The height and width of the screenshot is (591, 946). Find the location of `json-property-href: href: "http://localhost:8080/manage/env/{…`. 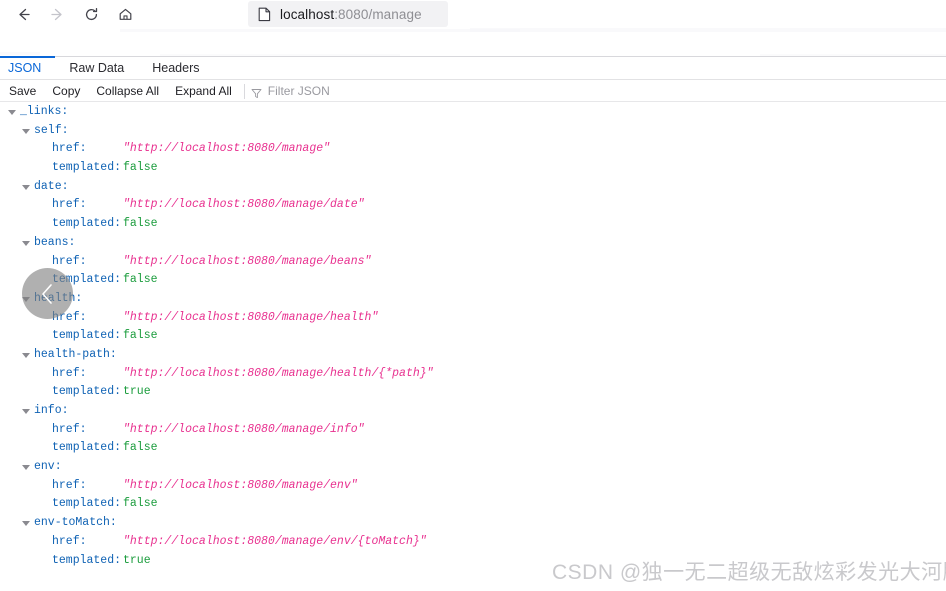

json-property-href: href: "http://localhost:8080/manage/env/{… is located at coordinates (473, 542).